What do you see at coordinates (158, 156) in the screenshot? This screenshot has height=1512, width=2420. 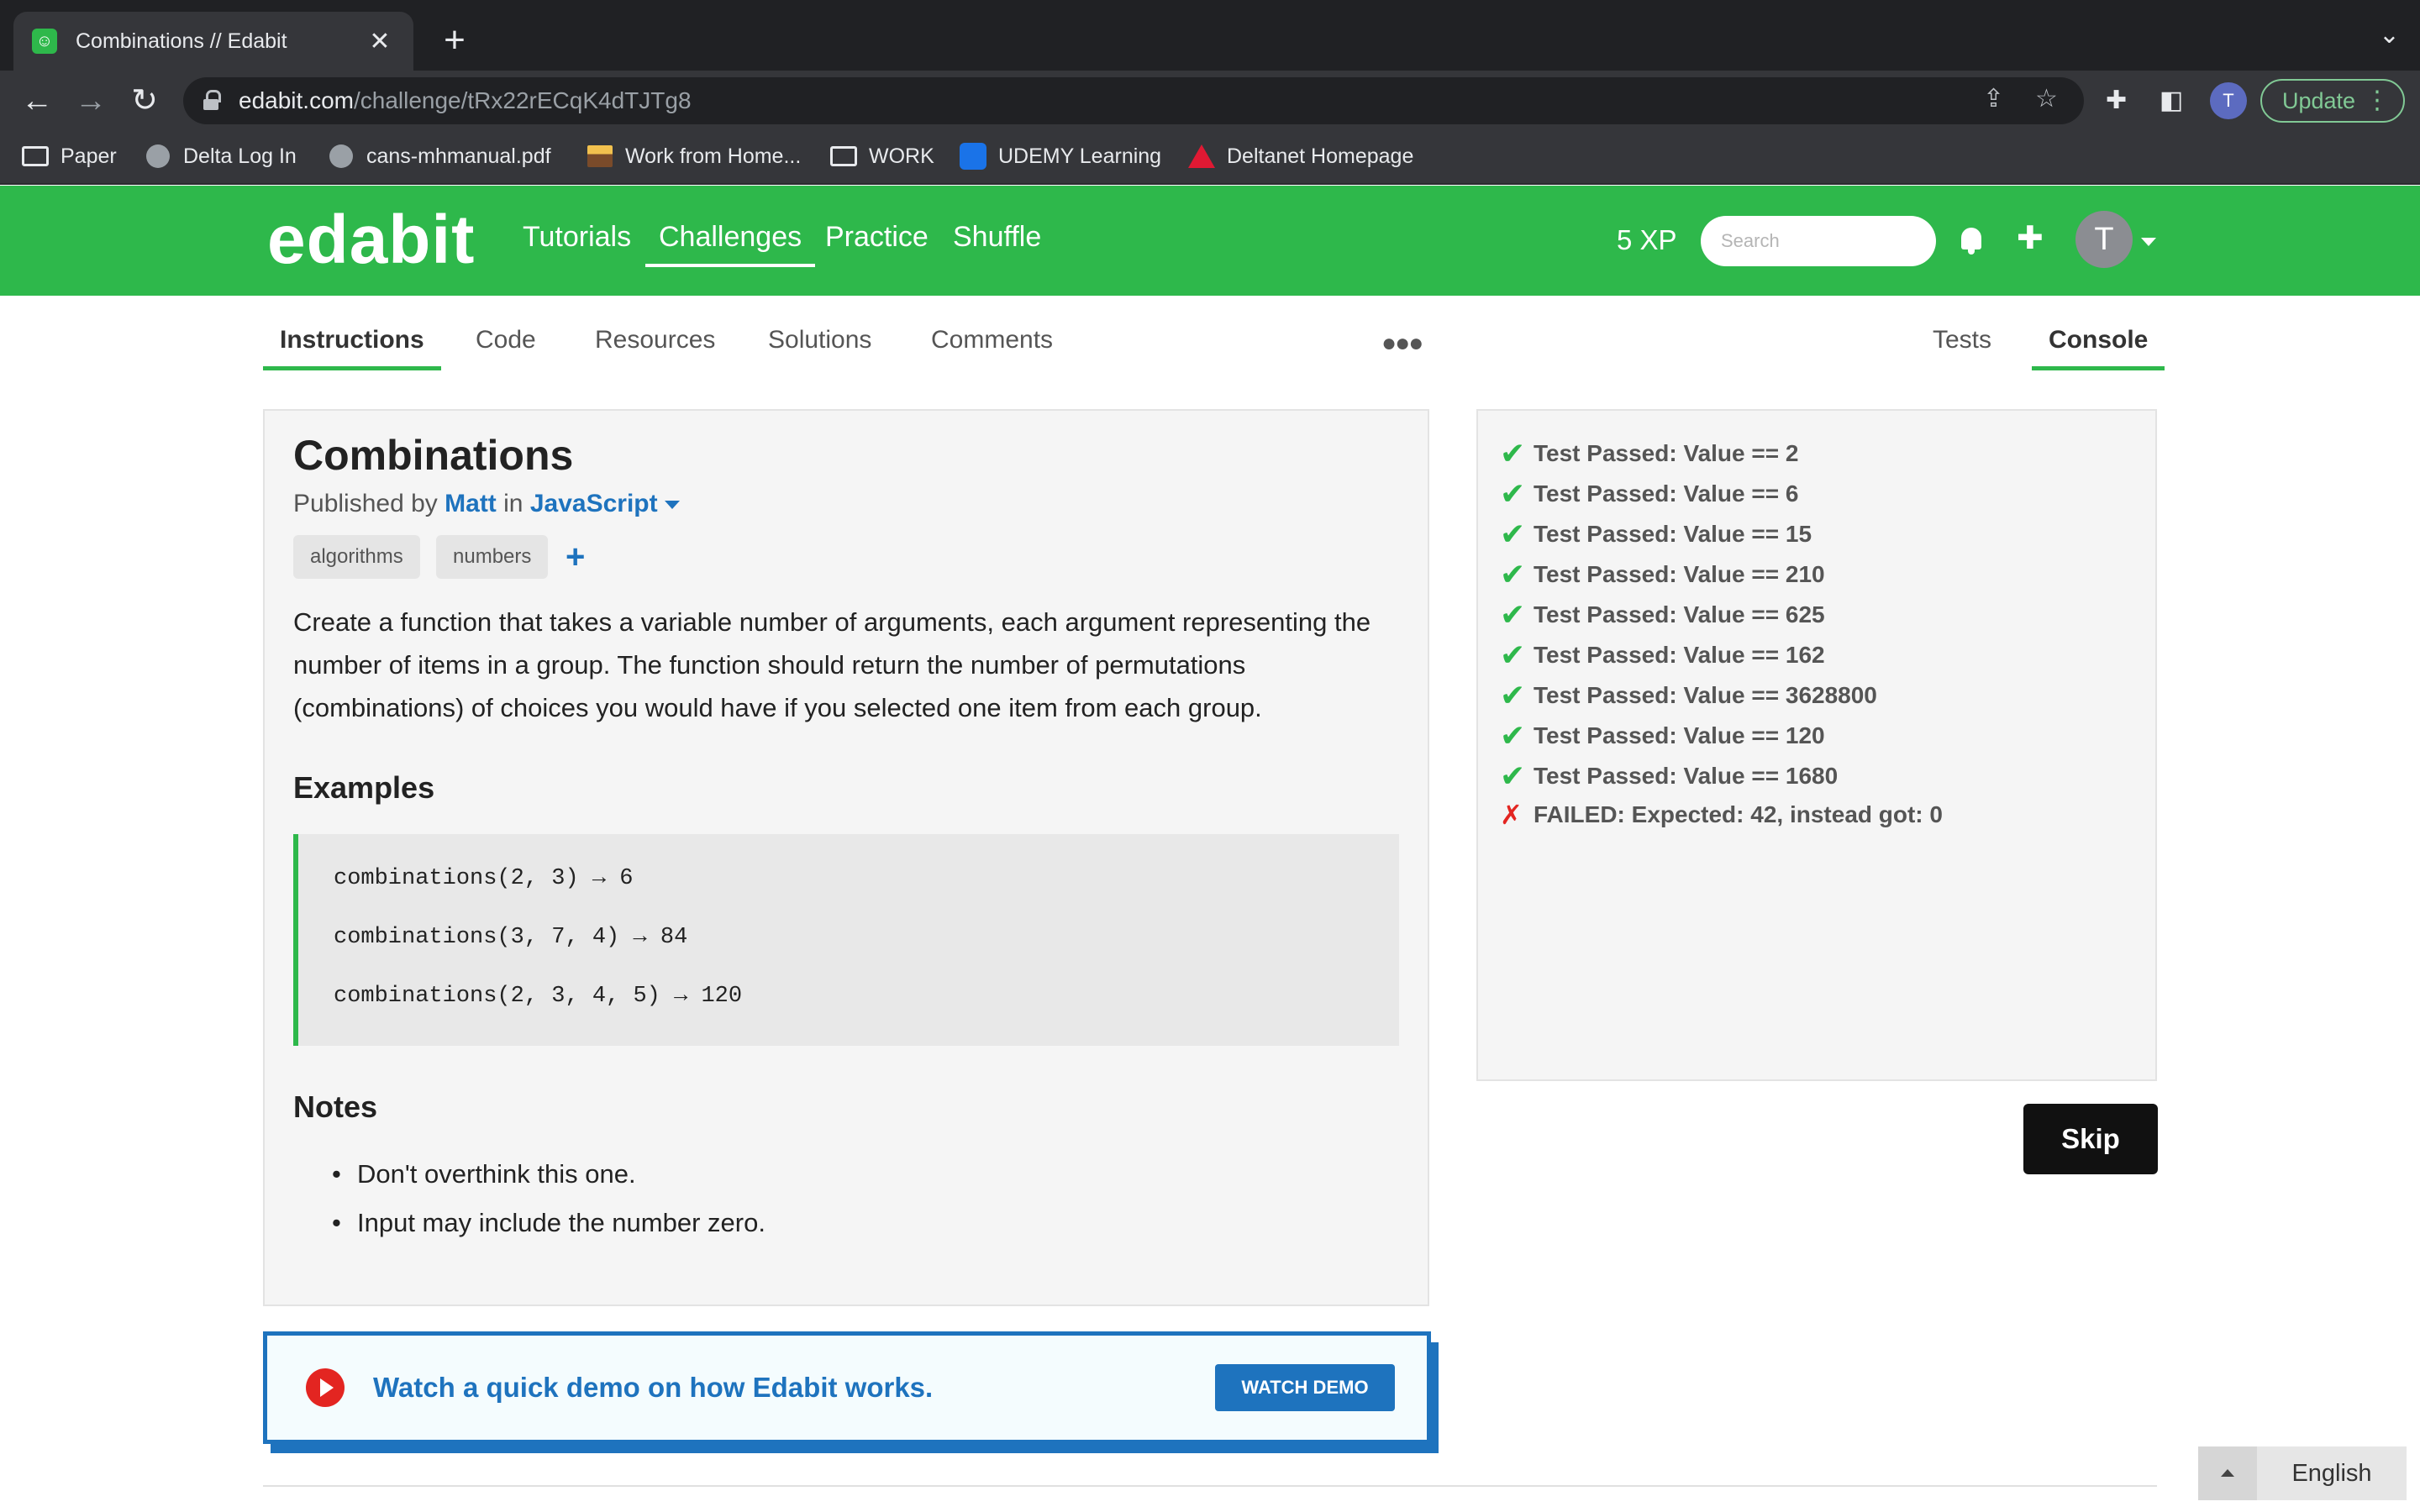 I see `globe-icon` at bounding box center [158, 156].